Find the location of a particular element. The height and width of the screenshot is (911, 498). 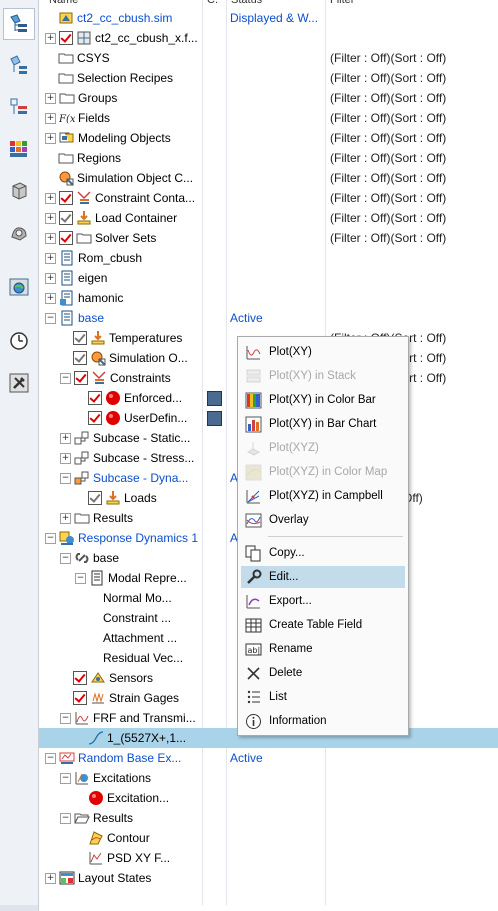

tree-row-name: Sensors is located at coordinates (129, 678).